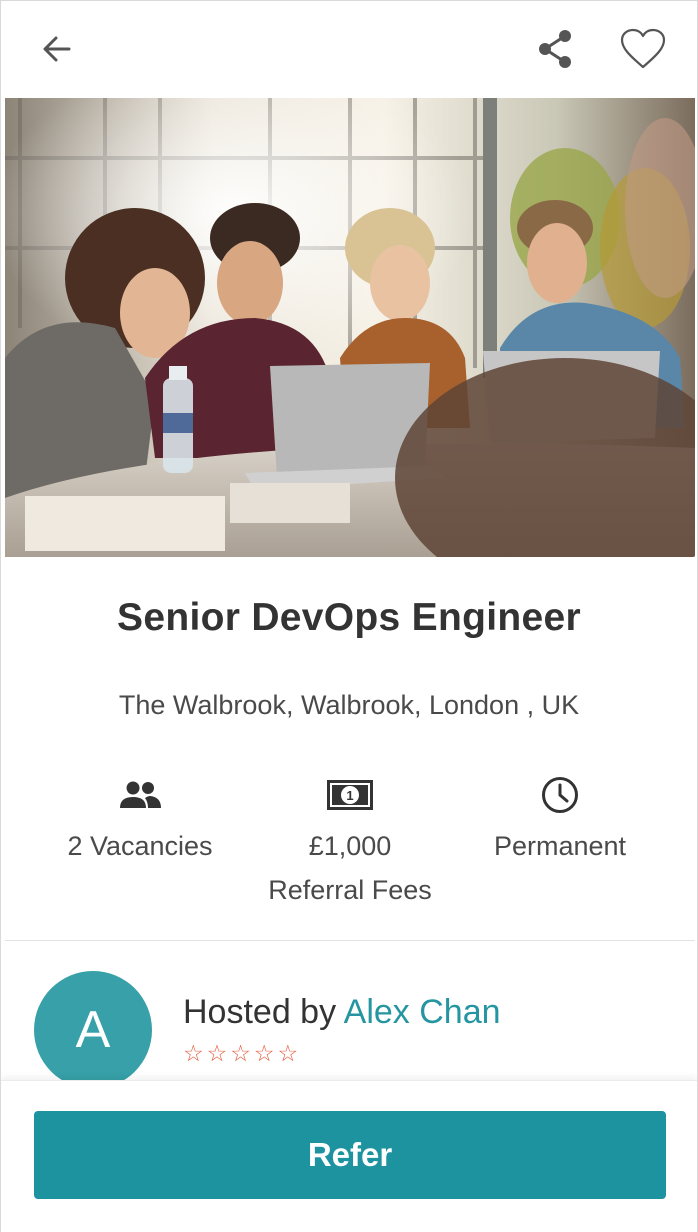  I want to click on stat-vacancies: 2 Vacancies, so click(140, 820).